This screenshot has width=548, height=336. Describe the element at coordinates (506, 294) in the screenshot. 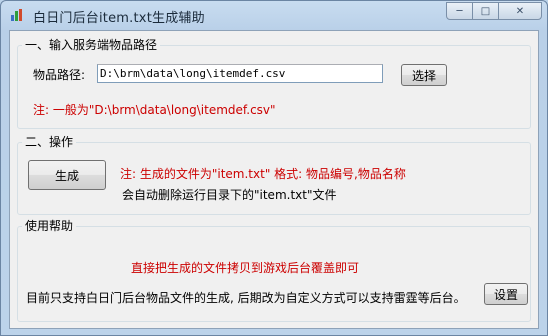

I see `settings-button: 设置` at that location.